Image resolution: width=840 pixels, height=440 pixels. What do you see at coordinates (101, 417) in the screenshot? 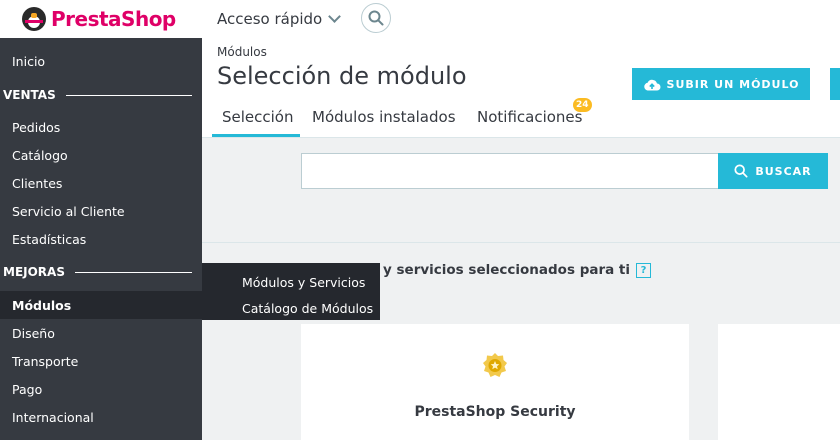
I see `sidebar-item-internacional: Internacional` at bounding box center [101, 417].